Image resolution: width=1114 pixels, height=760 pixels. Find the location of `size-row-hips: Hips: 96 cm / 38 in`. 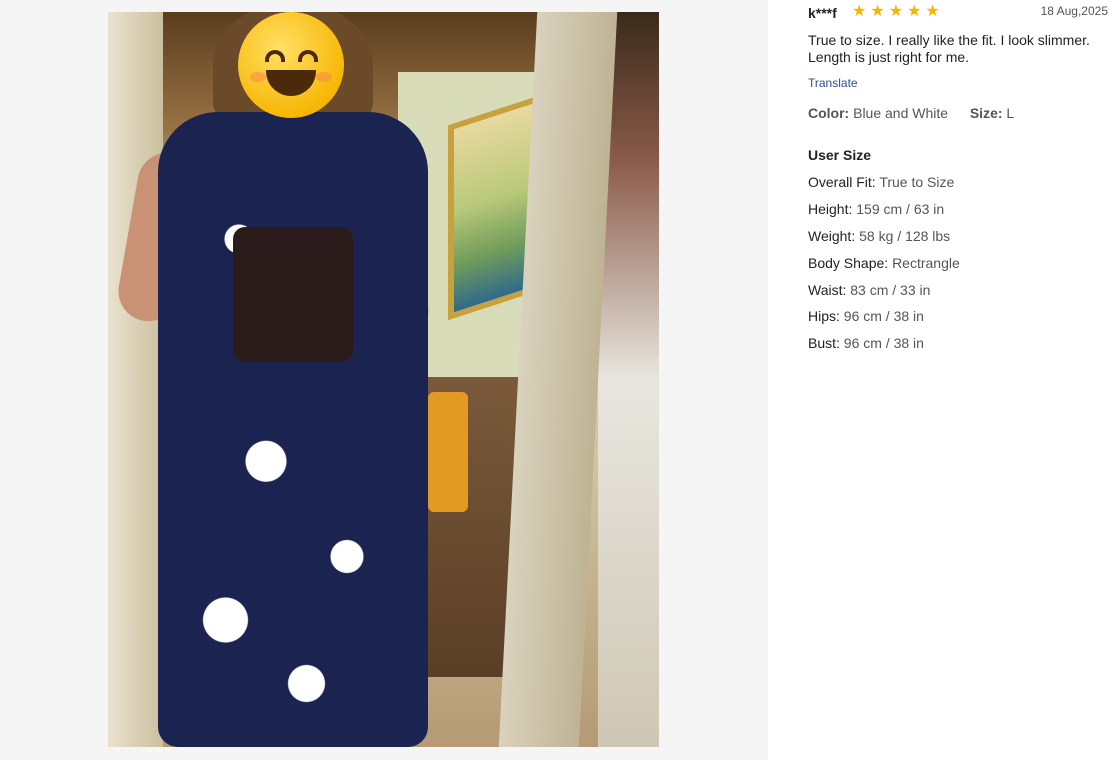

size-row-hips: Hips: 96 cm / 38 in is located at coordinates (884, 321).